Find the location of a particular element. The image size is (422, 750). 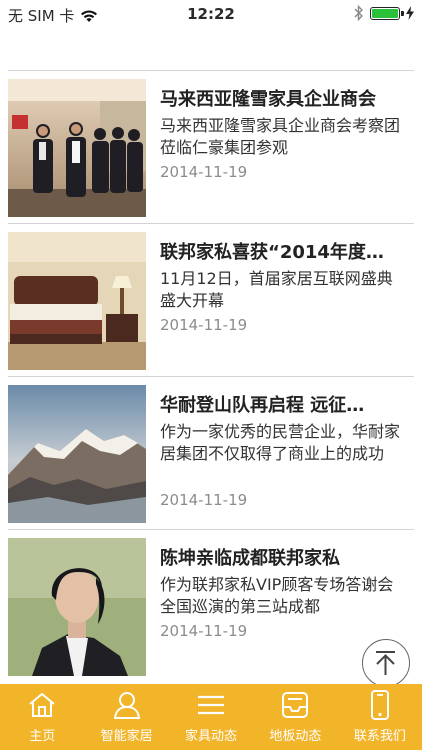

status-right is located at coordinates (384, 13).